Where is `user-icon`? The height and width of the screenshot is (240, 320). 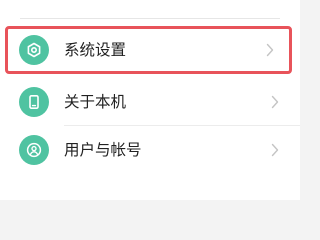 user-icon is located at coordinates (34, 150).